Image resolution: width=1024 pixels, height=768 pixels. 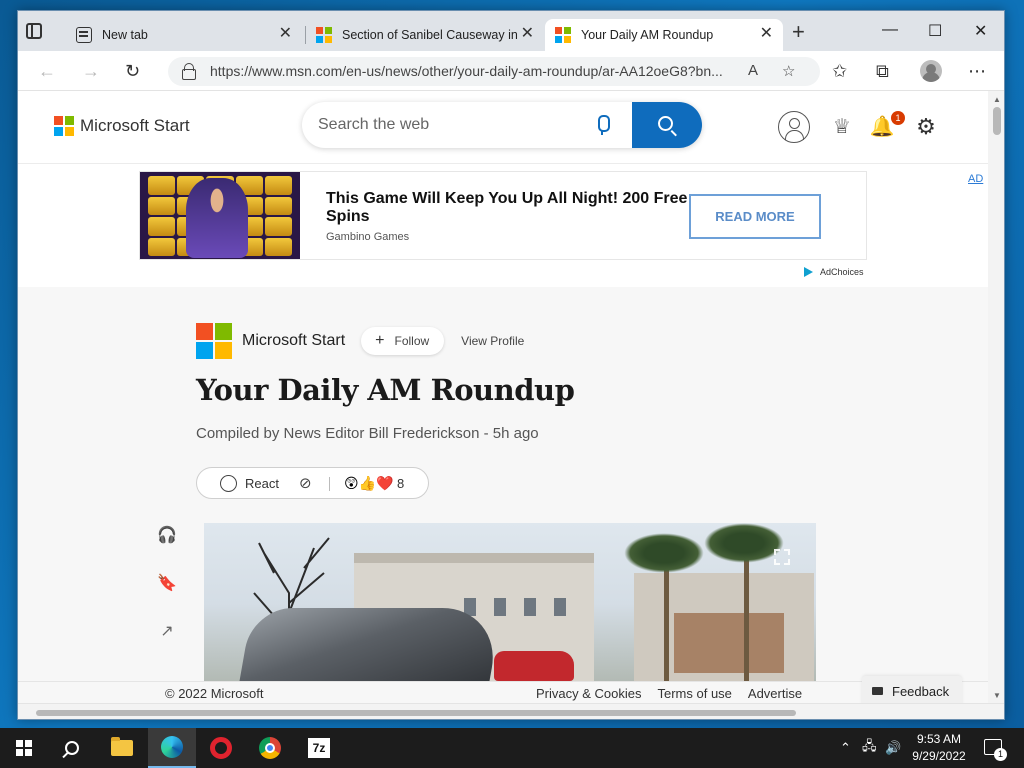 I want to click on read-aloud-icon: A, so click(x=753, y=70).